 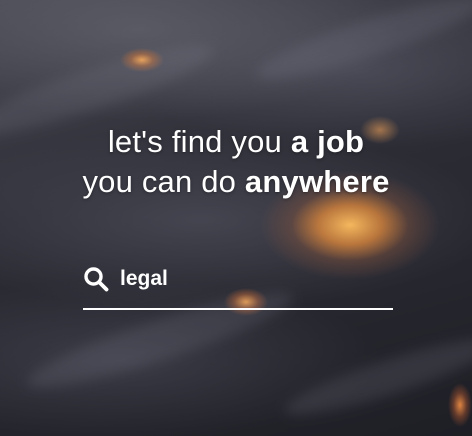 What do you see at coordinates (327, 141) in the screenshot?
I see `headline-line-1-emphasis: a job` at bounding box center [327, 141].